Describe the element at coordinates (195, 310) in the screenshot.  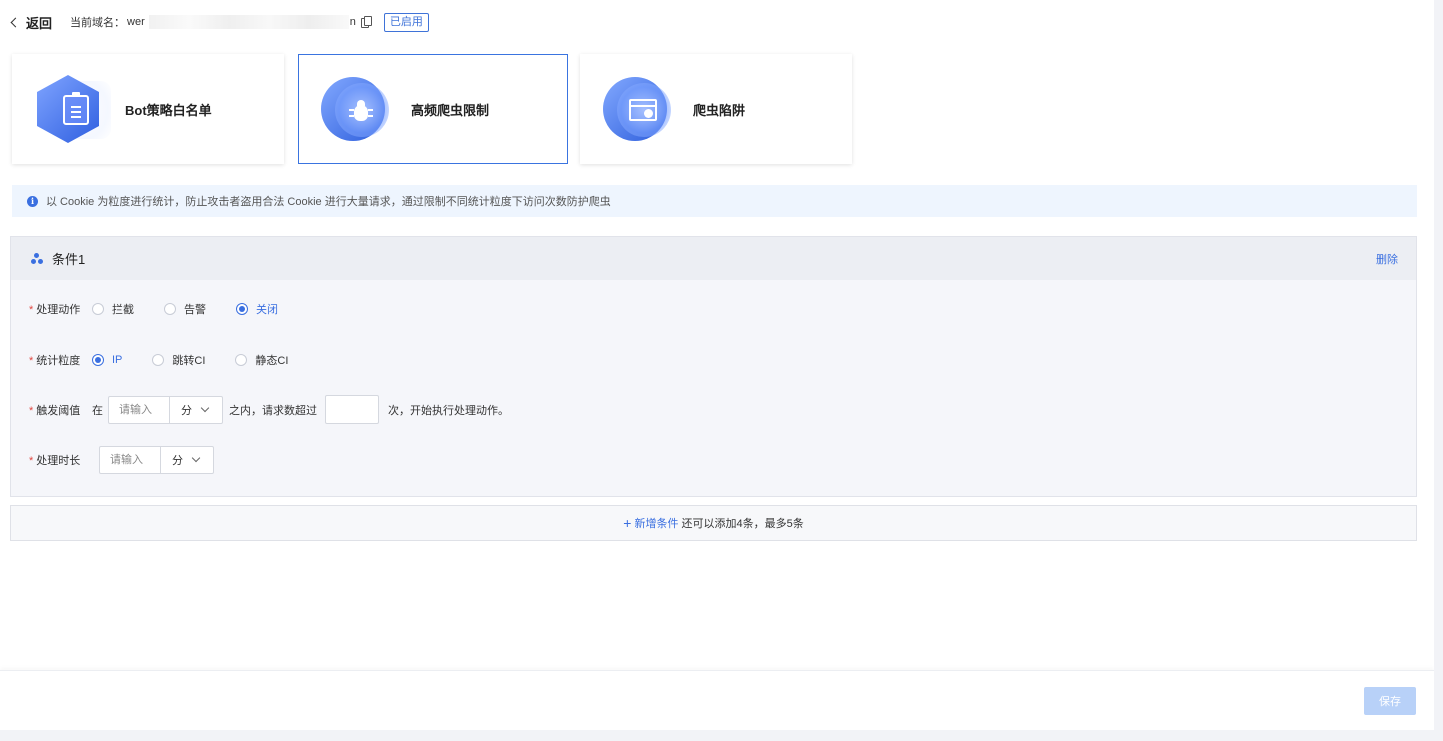
I see `radio-label: 告警` at that location.